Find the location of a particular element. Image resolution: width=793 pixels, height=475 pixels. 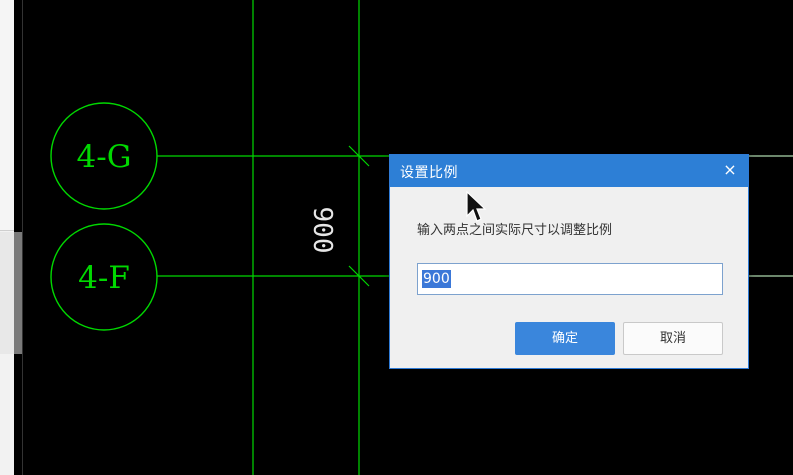

mouse-cursor-icon is located at coordinates (476, 206).